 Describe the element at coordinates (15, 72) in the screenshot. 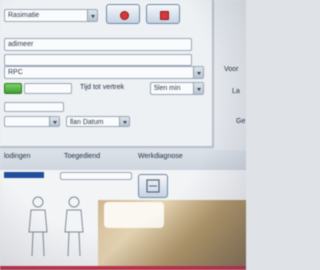

I see `route-select-value: RPC` at that location.